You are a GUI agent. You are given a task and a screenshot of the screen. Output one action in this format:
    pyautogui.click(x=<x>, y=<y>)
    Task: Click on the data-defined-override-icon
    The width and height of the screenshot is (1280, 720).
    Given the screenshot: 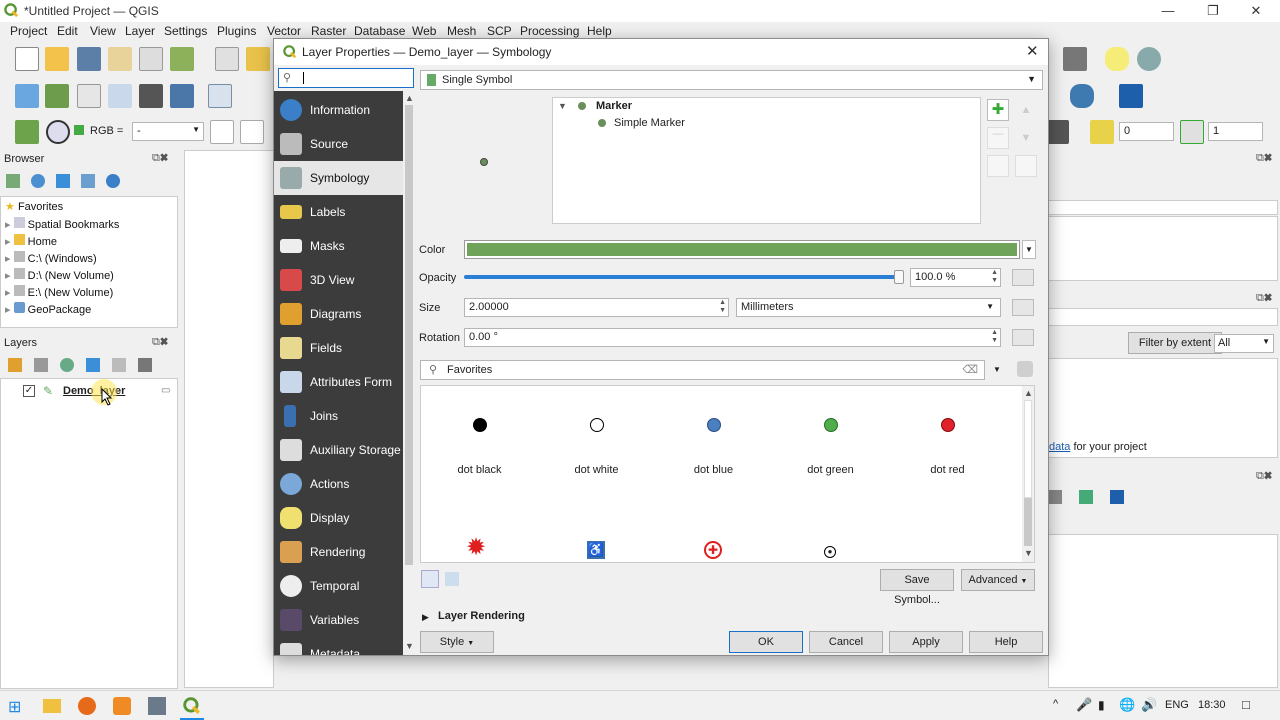 What is the action you would take?
    pyautogui.click(x=1023, y=277)
    